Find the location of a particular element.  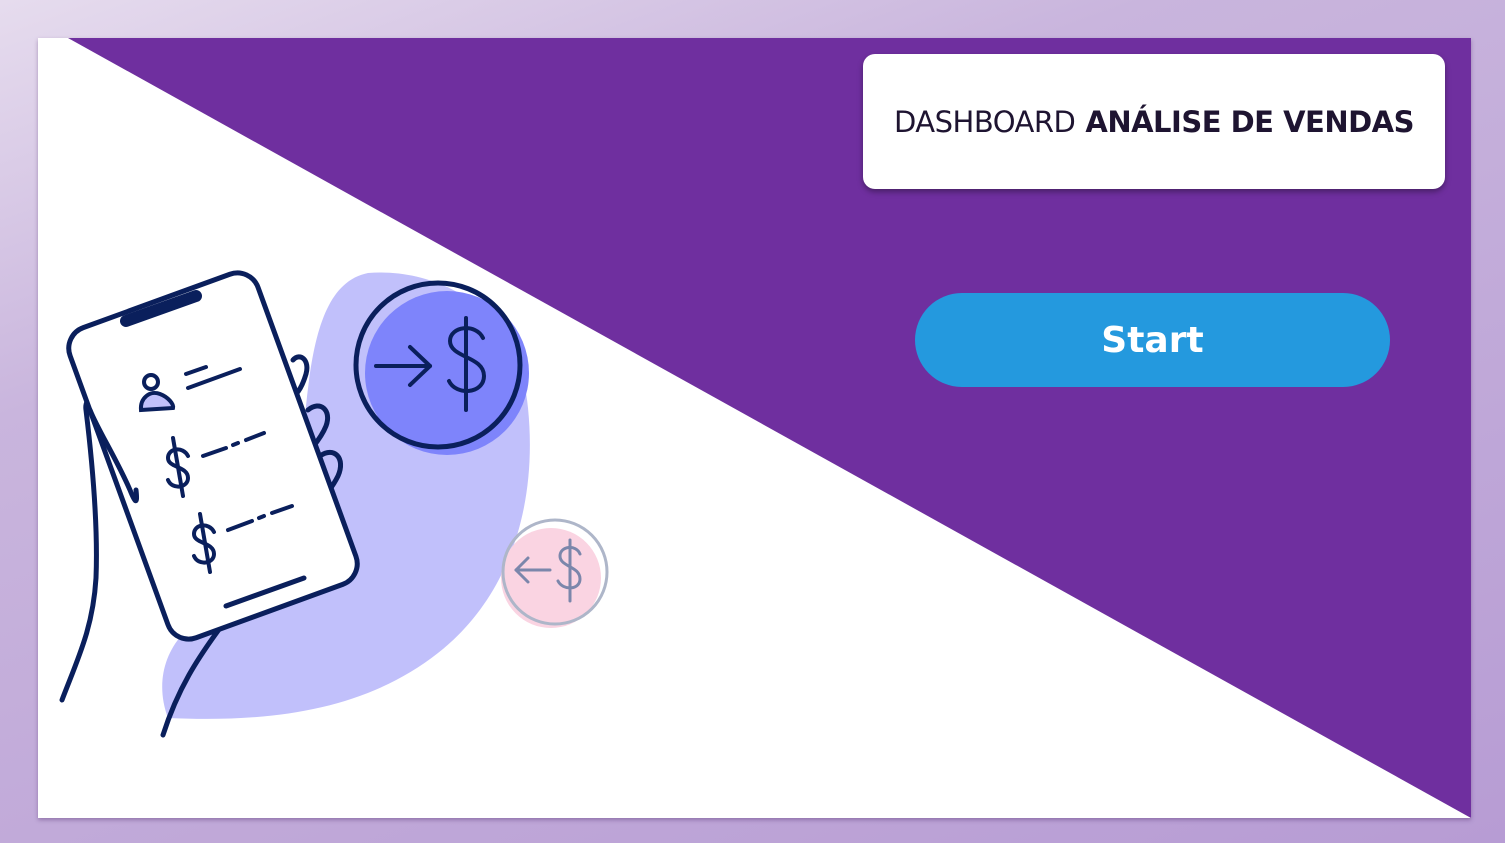

page-title: ANÁLISE DE VENDAS is located at coordinates (1250, 121).